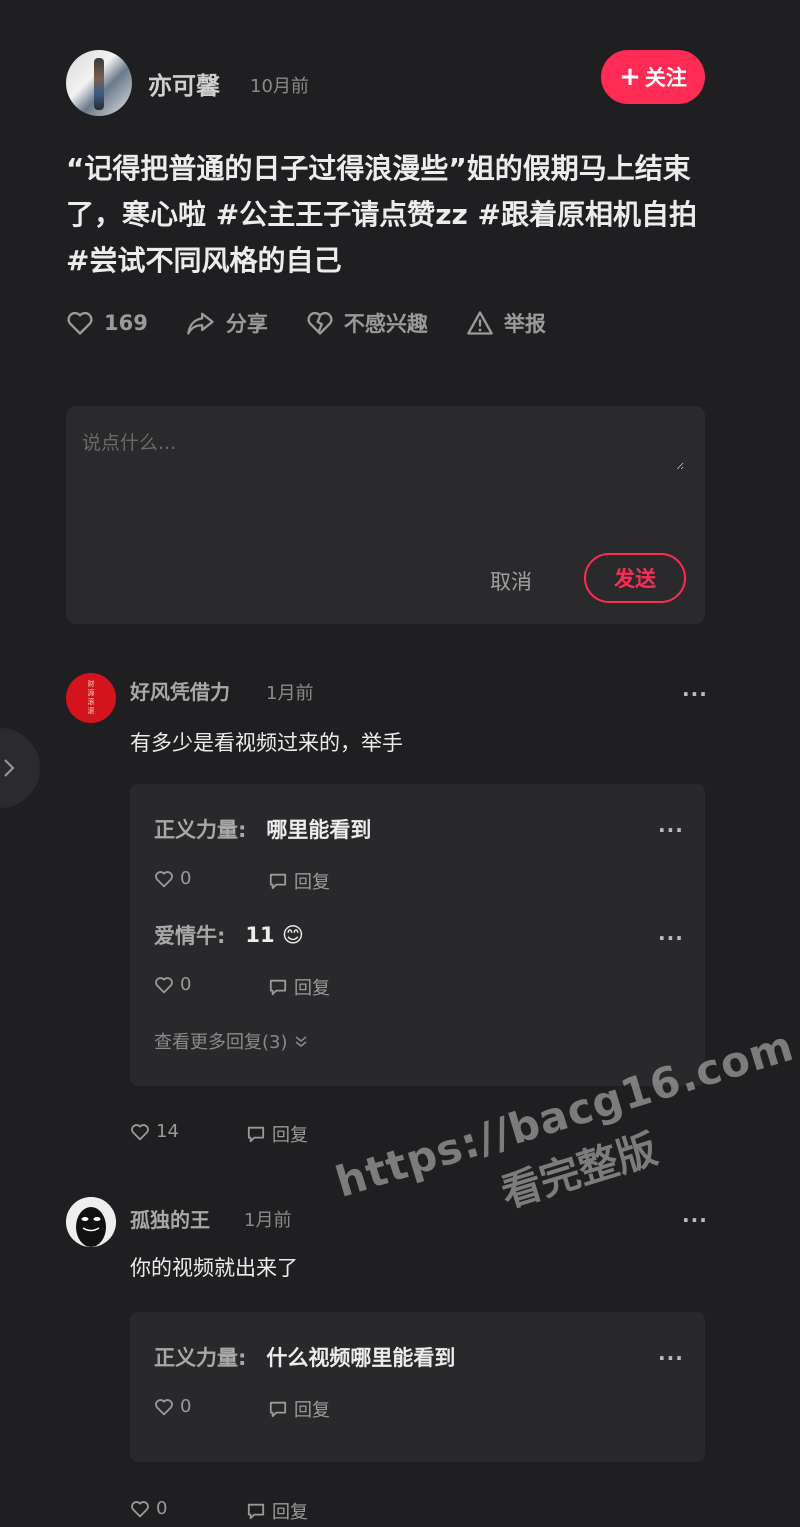 Image resolution: width=800 pixels, height=1527 pixels. I want to click on comment-box: 取消 发送, so click(385, 515).